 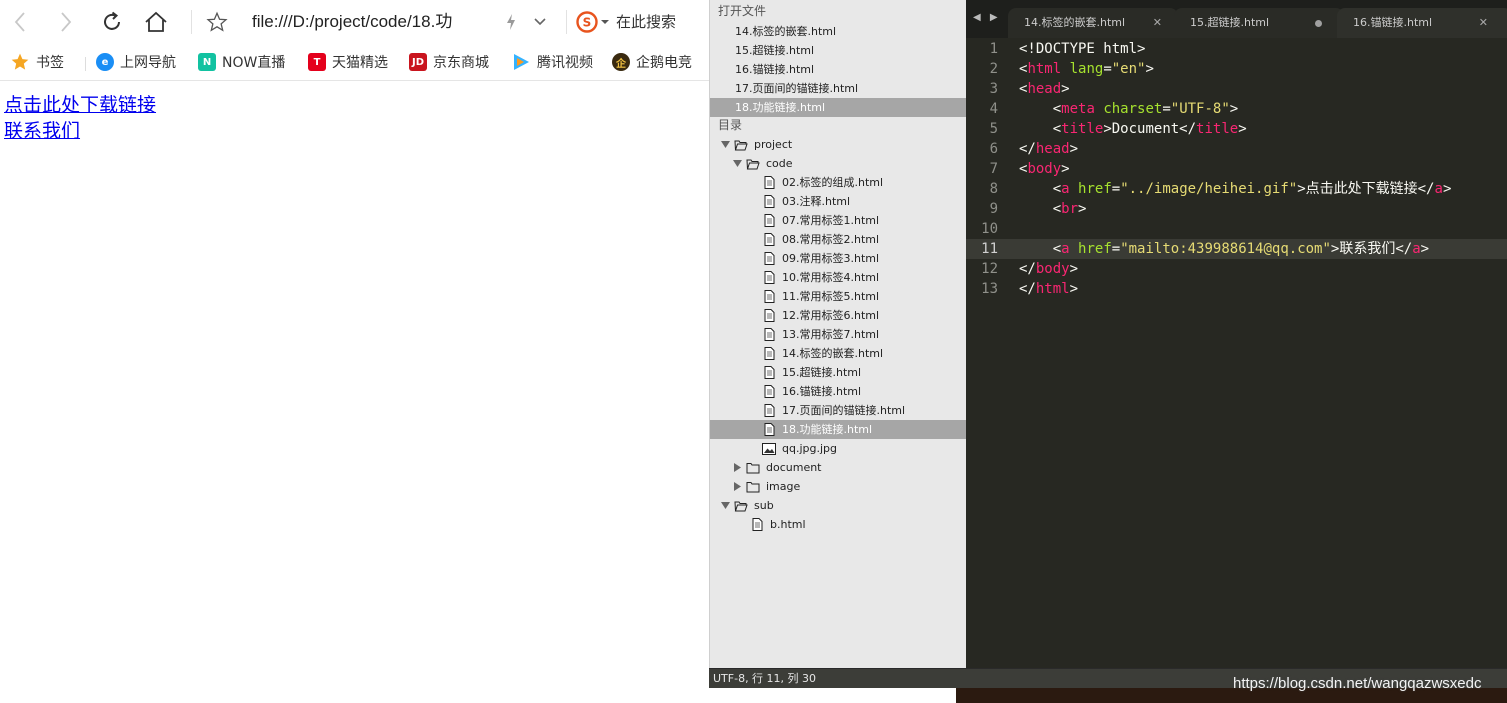 I want to click on search-engine-selector: S, so click(x=593, y=22).